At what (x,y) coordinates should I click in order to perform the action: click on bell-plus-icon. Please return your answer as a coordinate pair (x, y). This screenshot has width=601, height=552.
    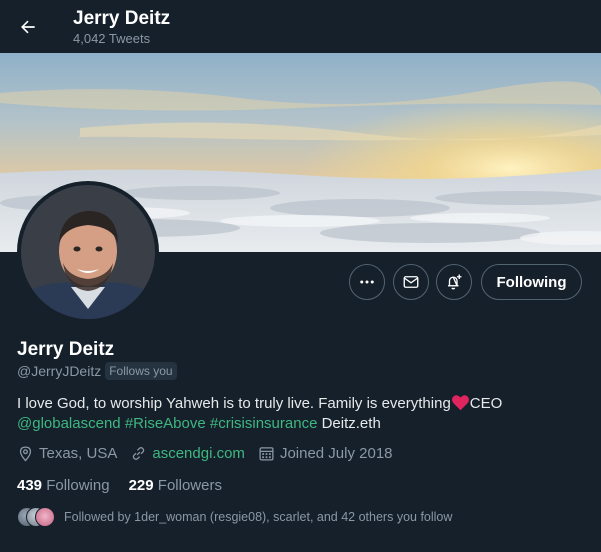
    Looking at the image, I should click on (455, 282).